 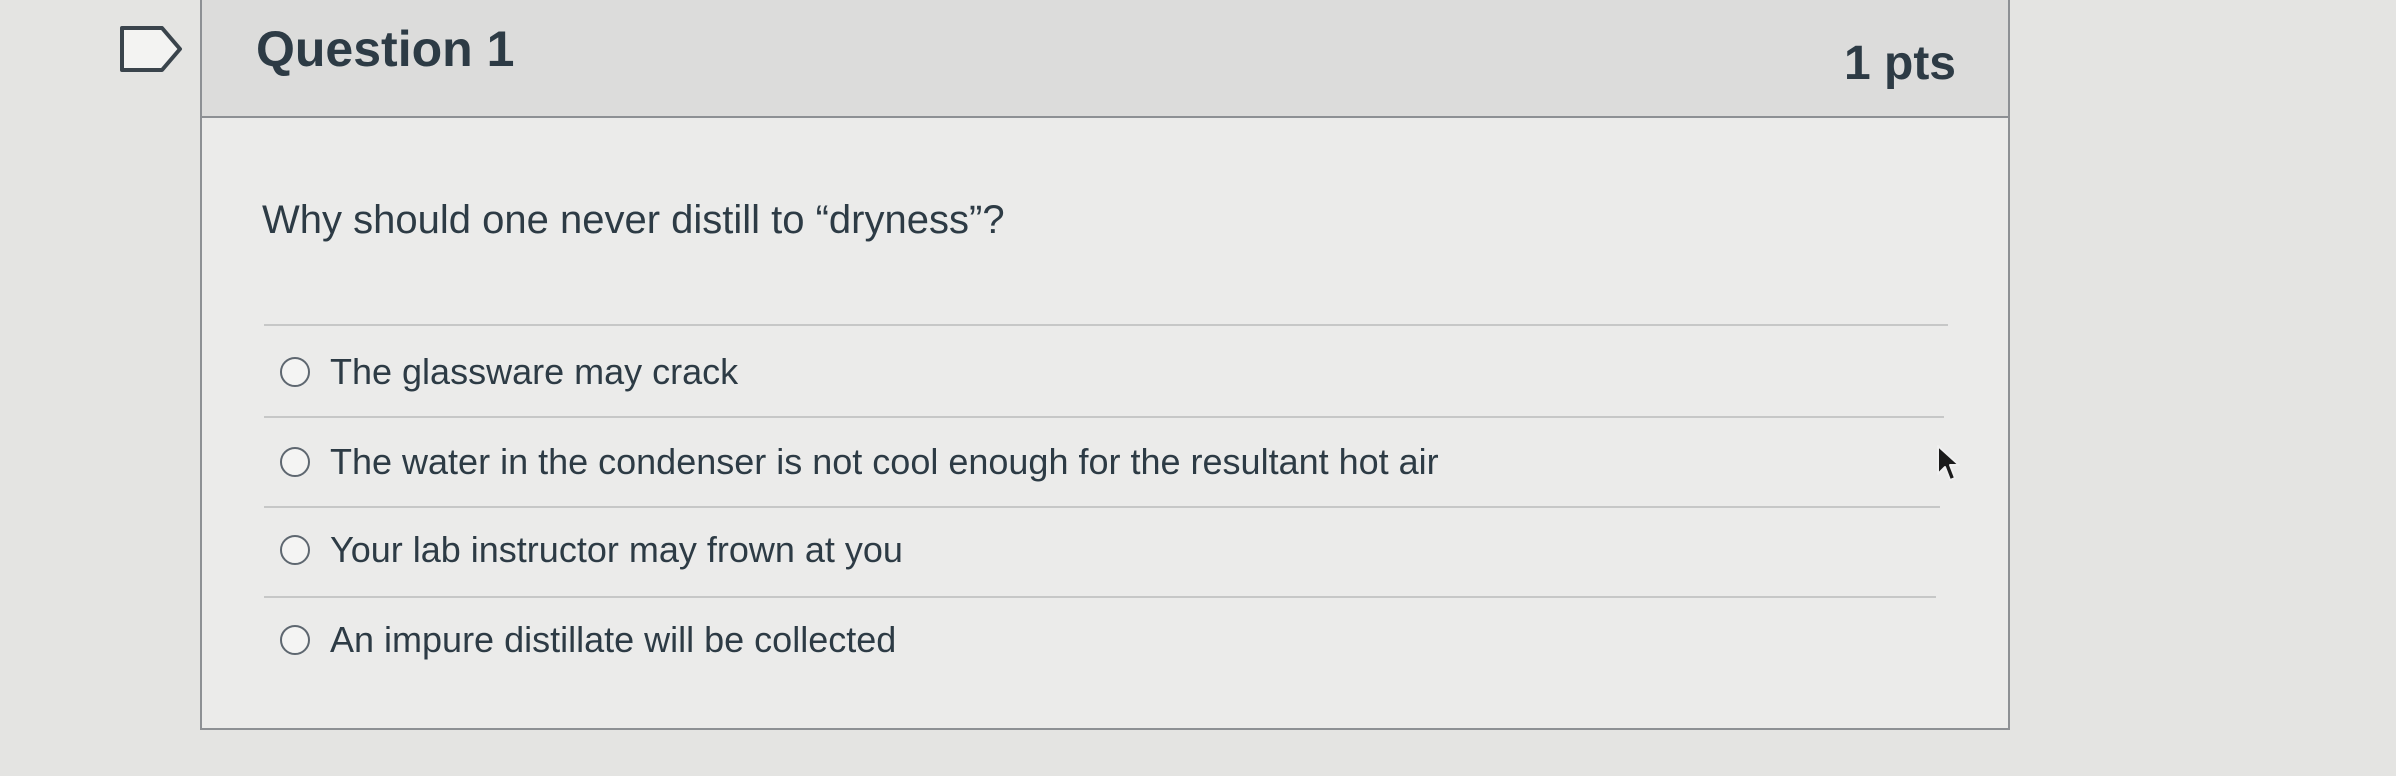 I want to click on question-header: Question 1 1 pts, so click(x=1105, y=59).